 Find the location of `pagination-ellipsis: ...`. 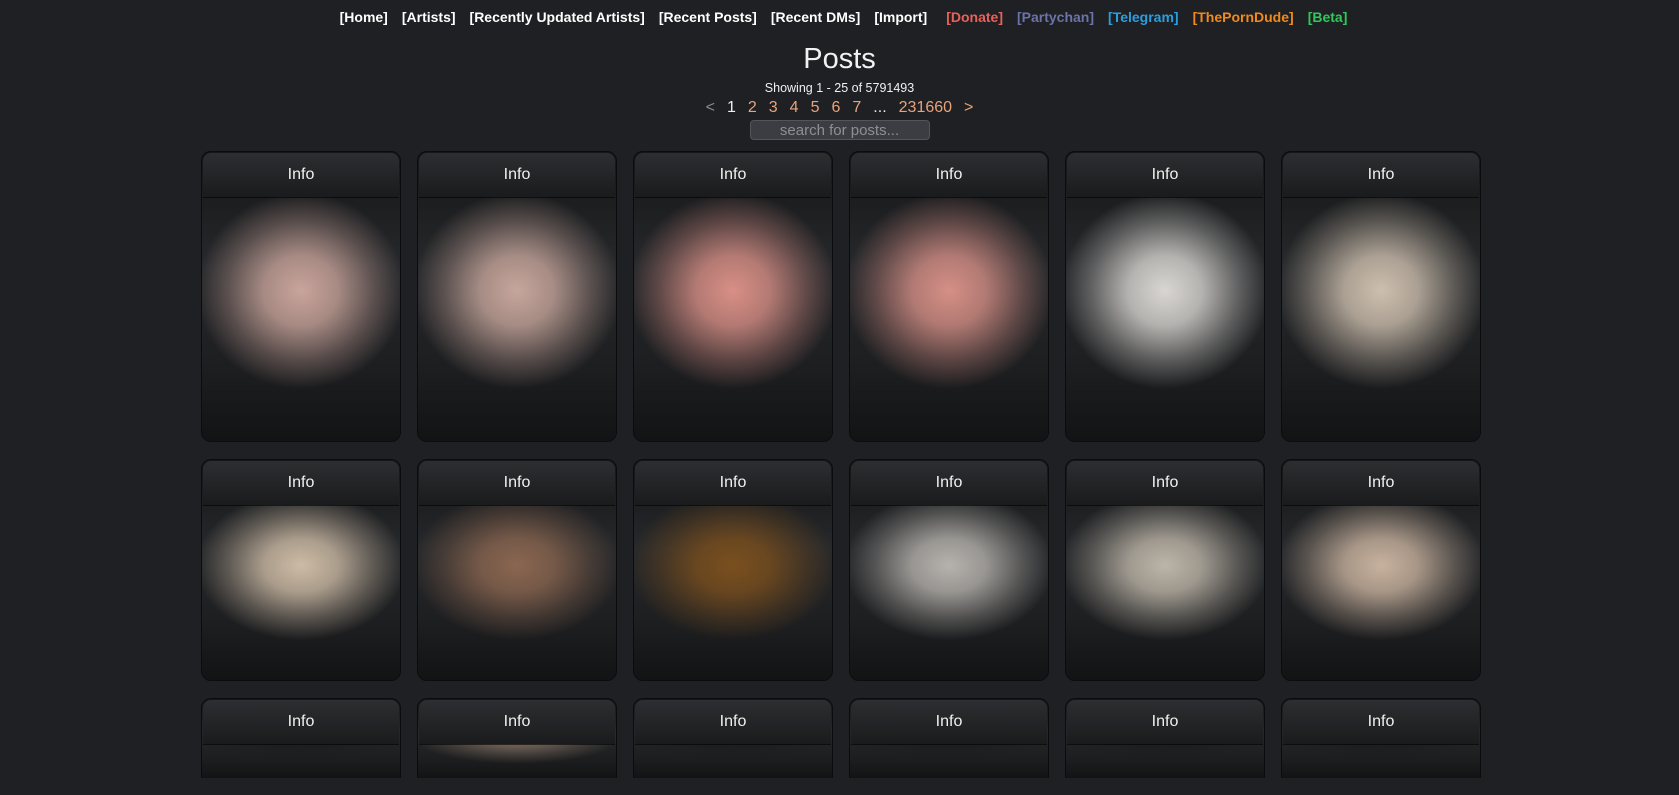

pagination-ellipsis: ... is located at coordinates (880, 107).